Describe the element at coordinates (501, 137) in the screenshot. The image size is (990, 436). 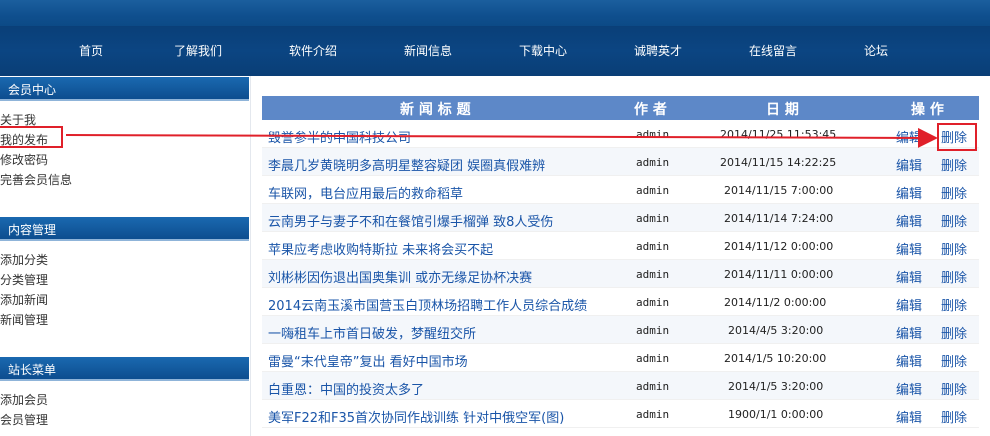
I see `annotation-arrow` at that location.